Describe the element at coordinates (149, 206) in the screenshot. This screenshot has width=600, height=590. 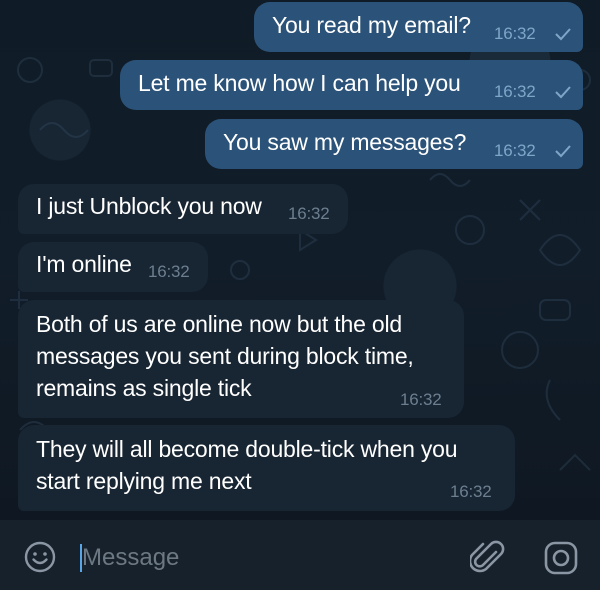
I see `message-text: I just Unblock you now` at that location.